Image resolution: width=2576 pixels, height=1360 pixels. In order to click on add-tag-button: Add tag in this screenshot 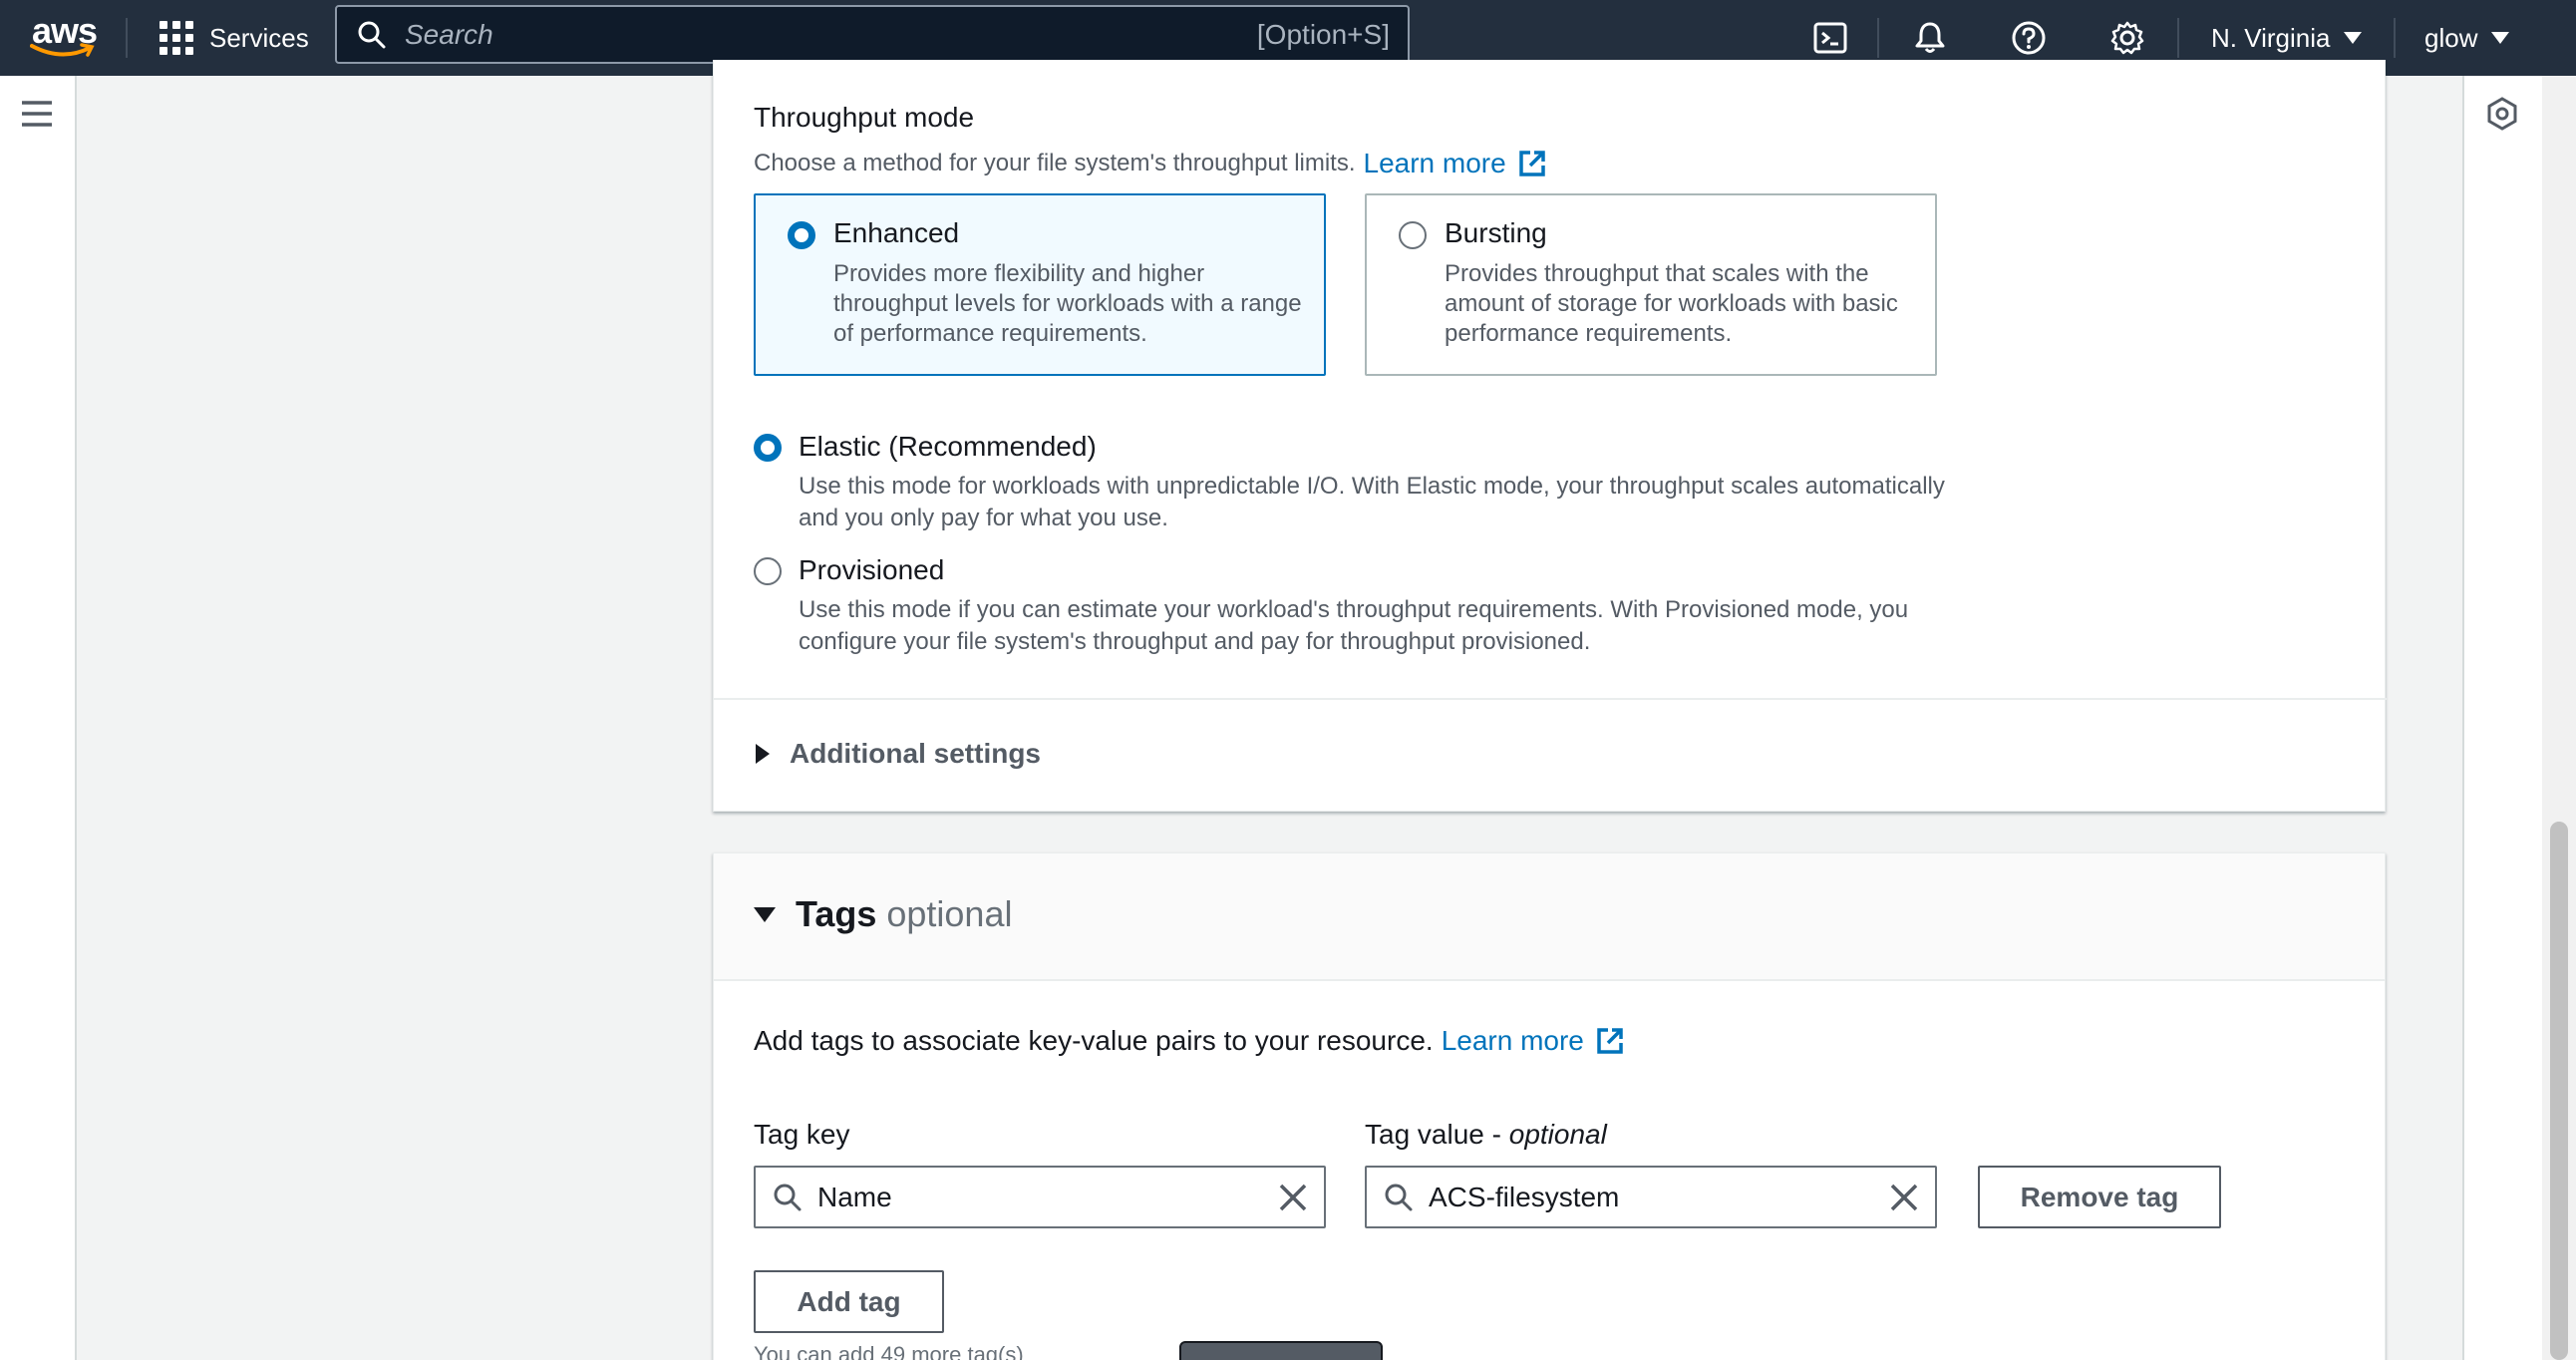, I will do `click(849, 1301)`.